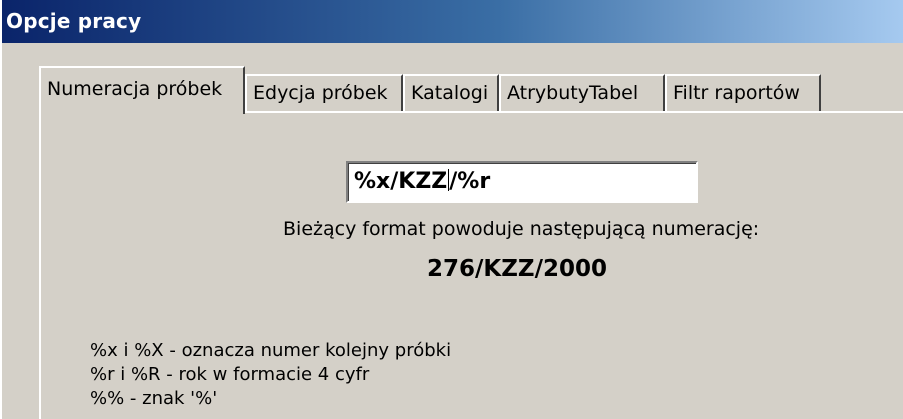 The height and width of the screenshot is (419, 903). I want to click on hint-year: %r i %R - rok w formacie 4 cyfr, so click(230, 374).